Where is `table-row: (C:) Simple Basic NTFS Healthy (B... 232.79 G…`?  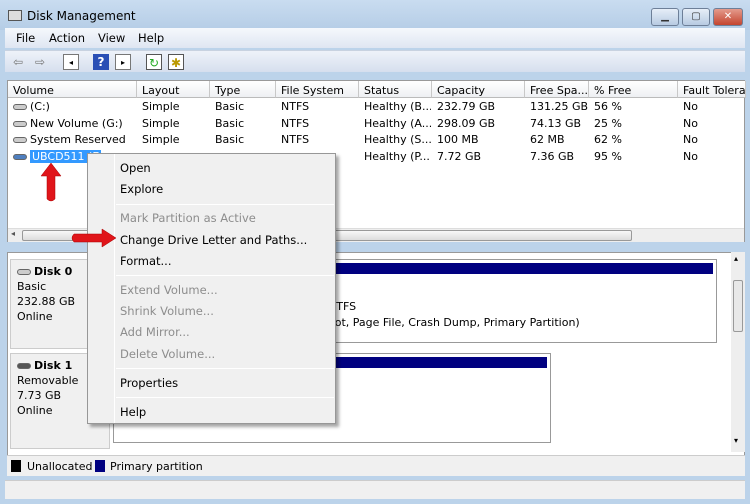 table-row: (C:) Simple Basic NTFS Healthy (B... 232.79 G… is located at coordinates (377, 108).